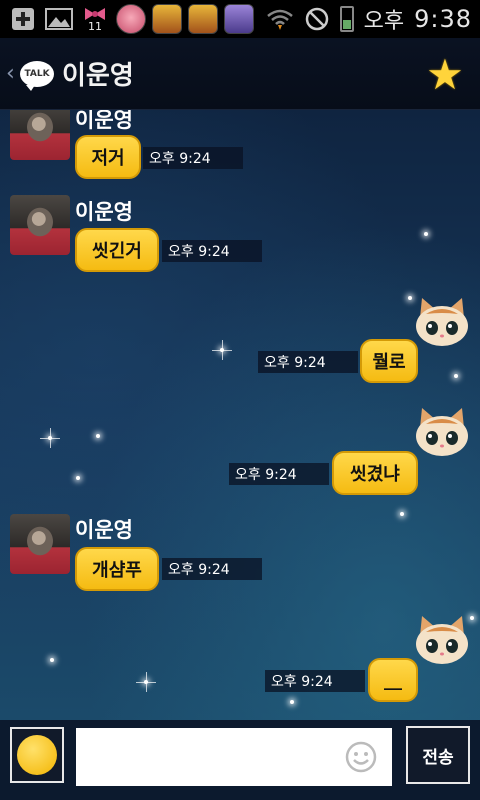 The image size is (480, 800). What do you see at coordinates (279, 19) in the screenshot?
I see `wifi-icon` at bounding box center [279, 19].